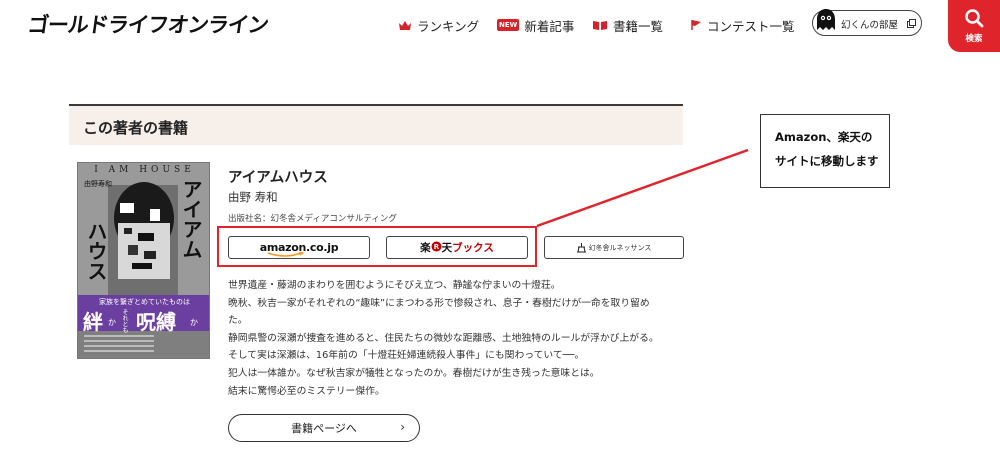 This screenshot has width=1000, height=463. Describe the element at coordinates (826, 19) in the screenshot. I see `ghost-mascot-icon` at that location.